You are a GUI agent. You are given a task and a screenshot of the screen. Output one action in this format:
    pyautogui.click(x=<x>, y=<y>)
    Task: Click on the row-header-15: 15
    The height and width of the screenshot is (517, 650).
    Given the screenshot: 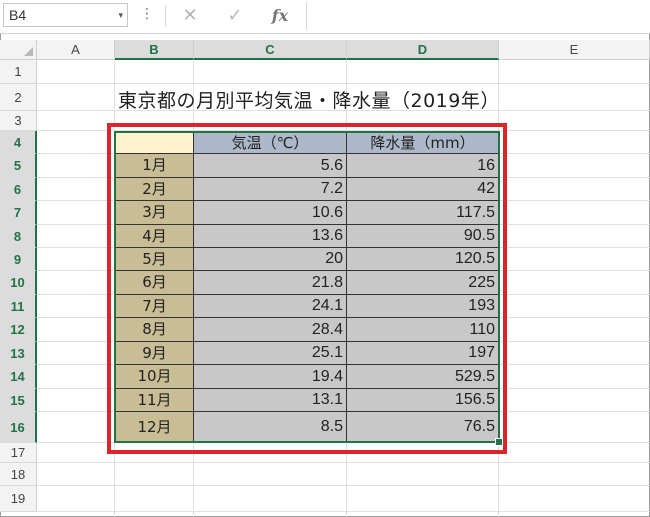 What is the action you would take?
    pyautogui.click(x=18, y=400)
    